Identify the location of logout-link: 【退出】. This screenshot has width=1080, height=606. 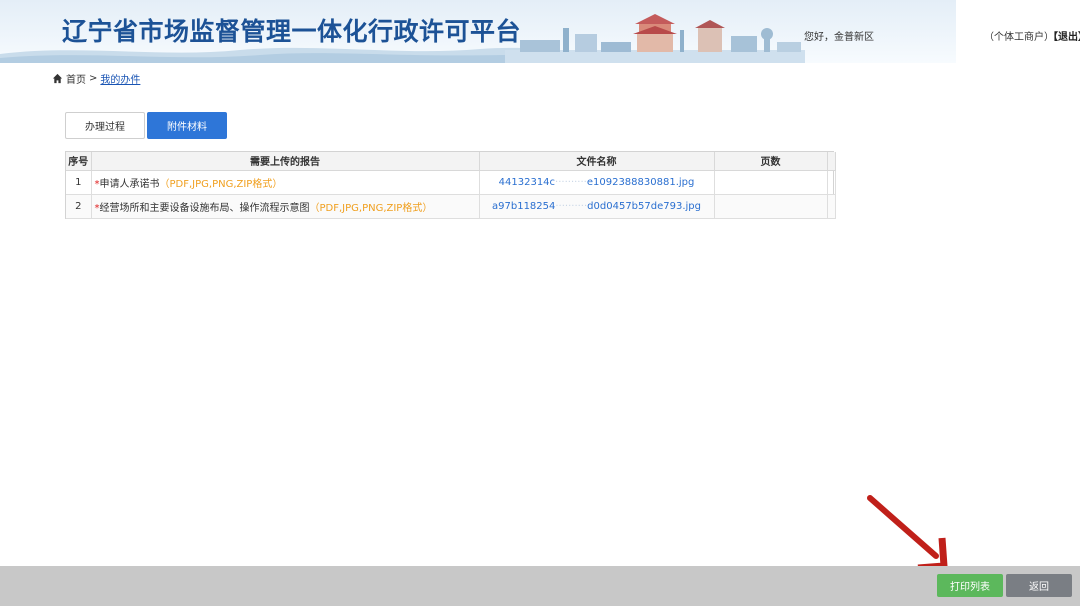
(1064, 35).